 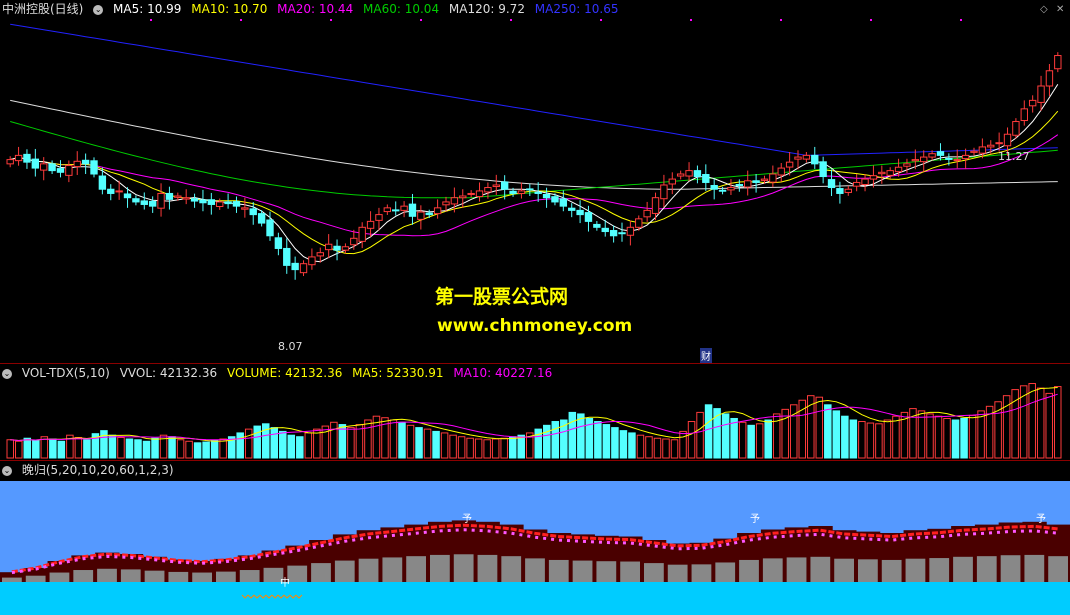 I want to click on close-icon: ✕, so click(x=1060, y=9).